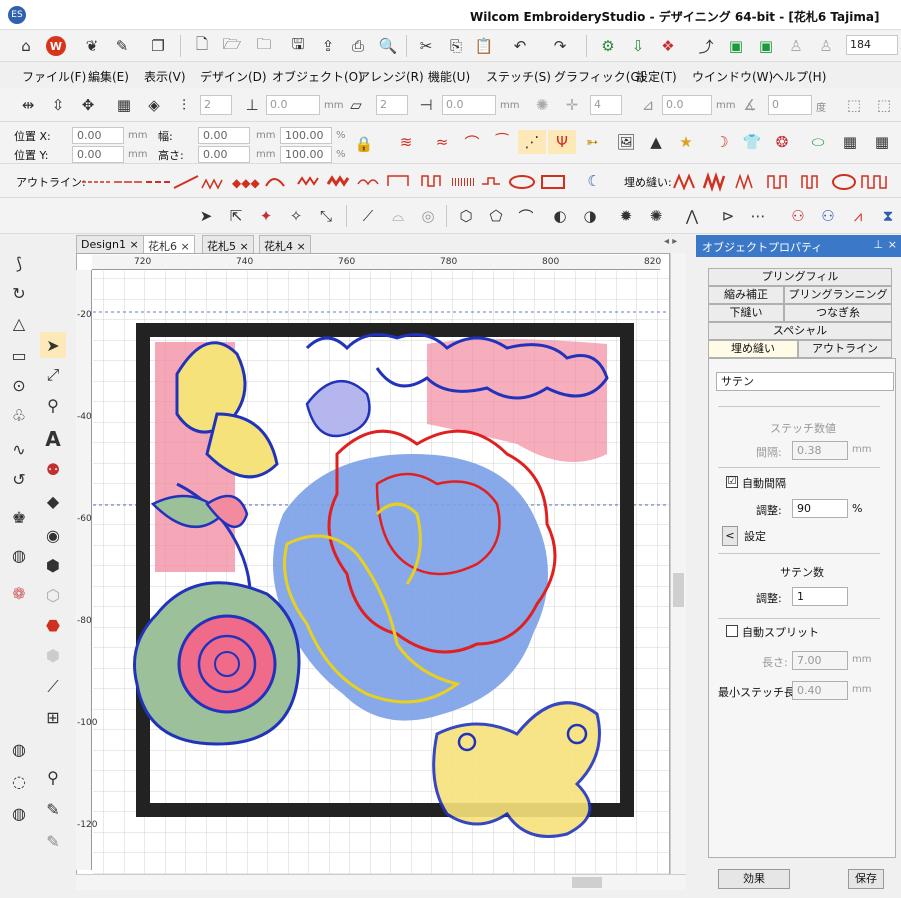  What do you see at coordinates (53, 375) in the screenshot?
I see `pick-tool-icon: ⤢` at bounding box center [53, 375].